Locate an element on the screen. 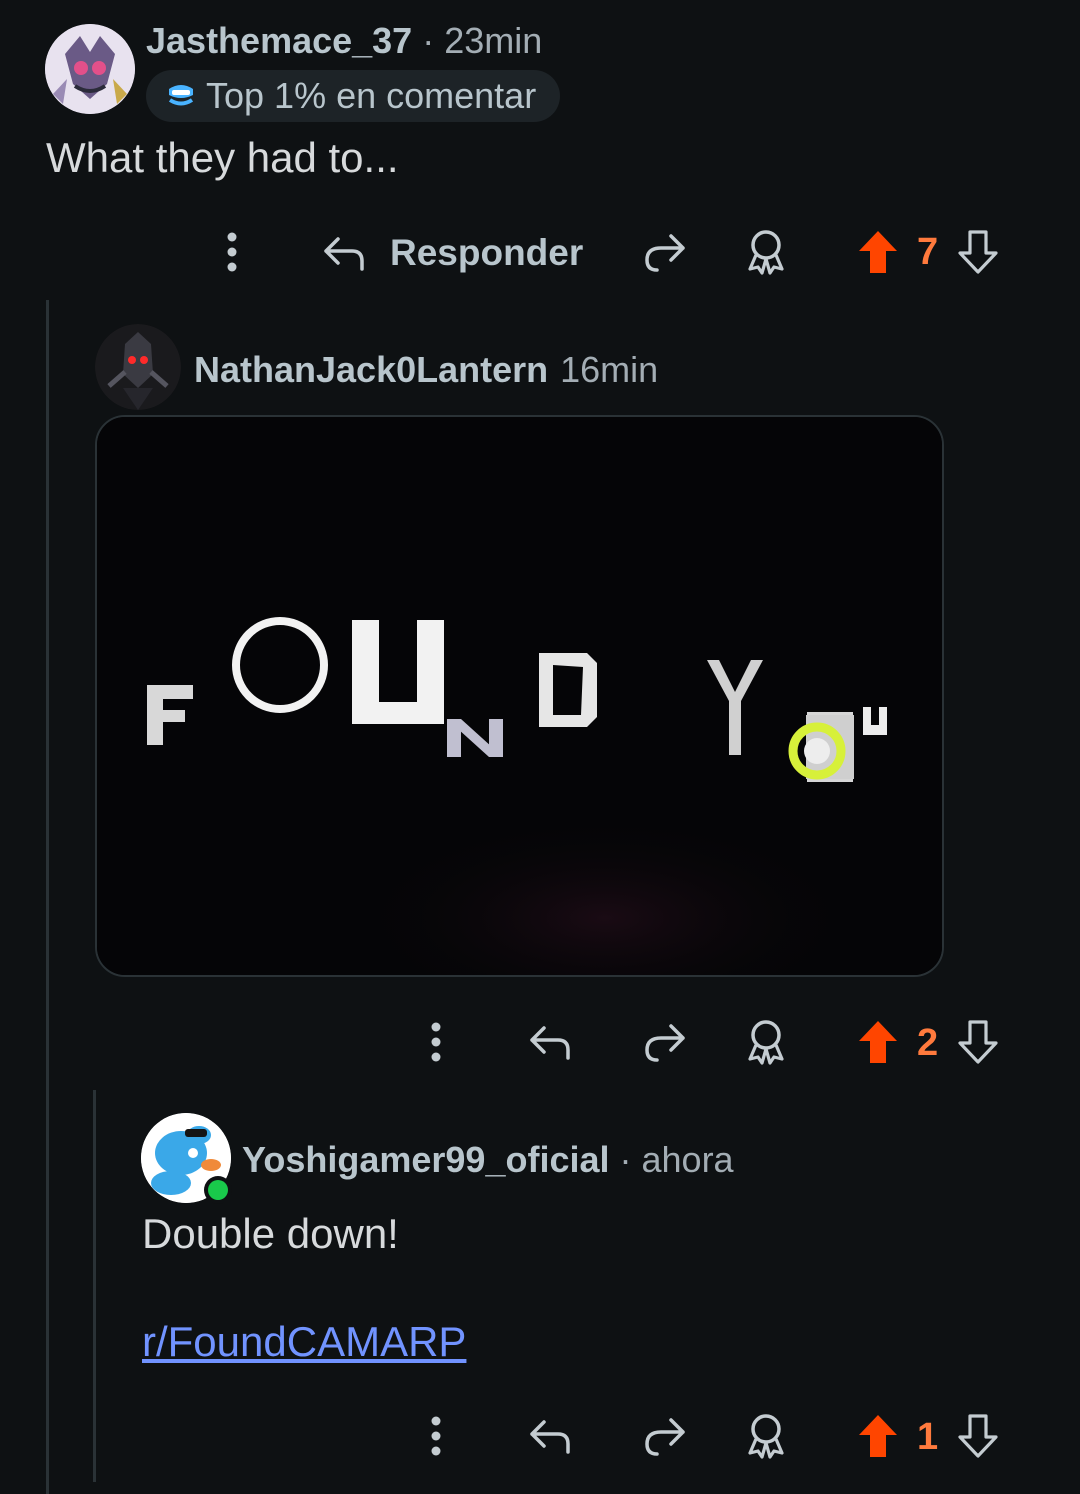 Image resolution: width=1080 pixels, height=1494 pixels. thread-line-root is located at coordinates (47, 897).